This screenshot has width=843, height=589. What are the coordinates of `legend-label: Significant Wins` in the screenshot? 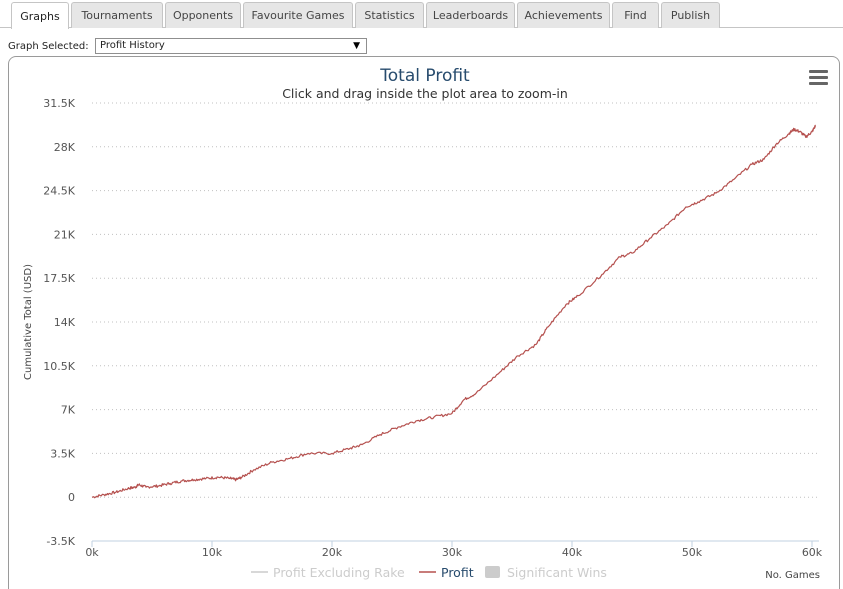 It's located at (557, 572).